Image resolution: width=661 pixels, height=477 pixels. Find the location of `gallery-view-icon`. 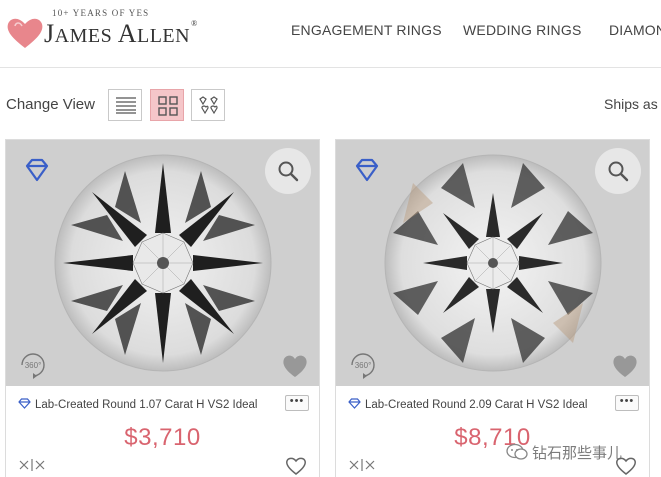

gallery-view-icon is located at coordinates (208, 105).